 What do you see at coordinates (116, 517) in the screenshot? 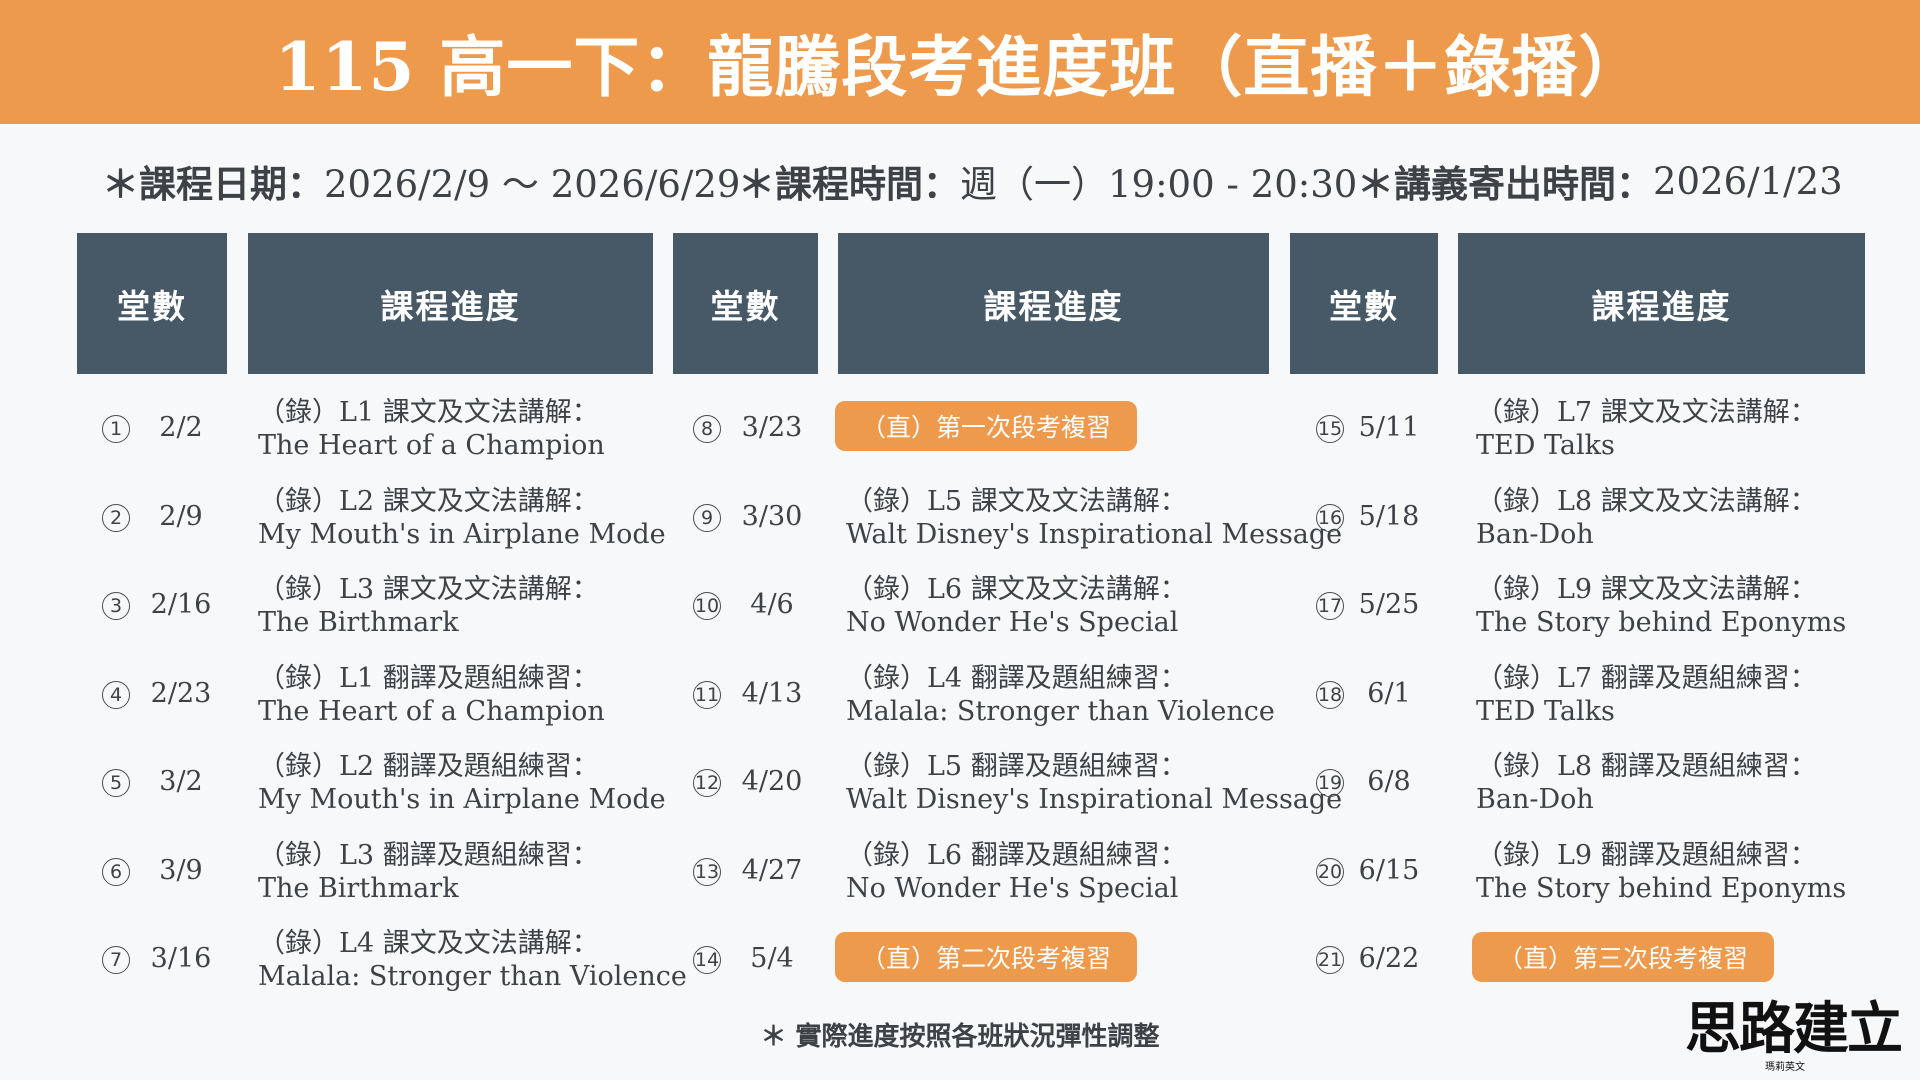
I see `lesson-number: 2` at bounding box center [116, 517].